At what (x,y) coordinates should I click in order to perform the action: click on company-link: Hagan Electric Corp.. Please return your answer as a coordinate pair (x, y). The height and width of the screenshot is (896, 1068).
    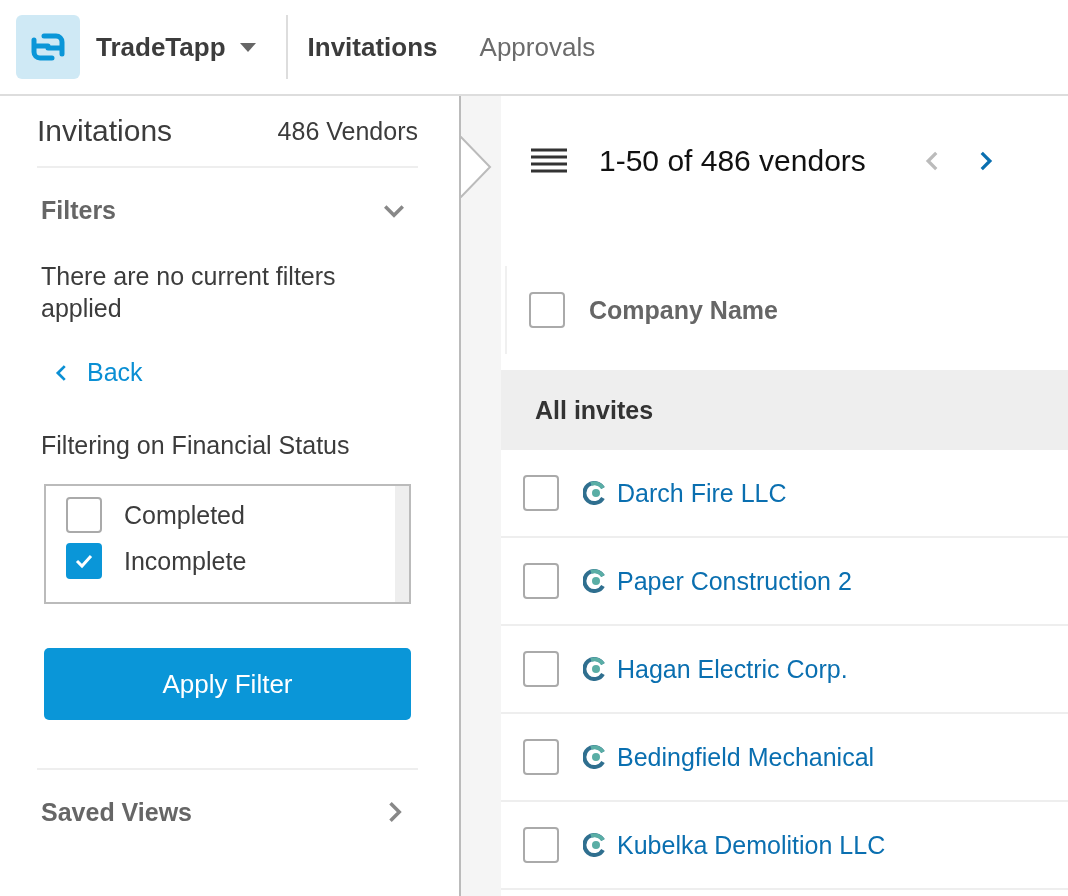
    Looking at the image, I should click on (732, 669).